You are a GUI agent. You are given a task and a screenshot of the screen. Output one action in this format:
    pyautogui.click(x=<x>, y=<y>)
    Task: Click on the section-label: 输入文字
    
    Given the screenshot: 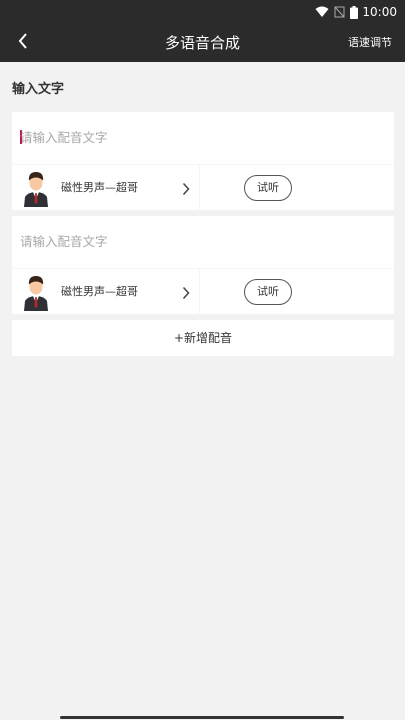 What is the action you would take?
    pyautogui.click(x=38, y=89)
    